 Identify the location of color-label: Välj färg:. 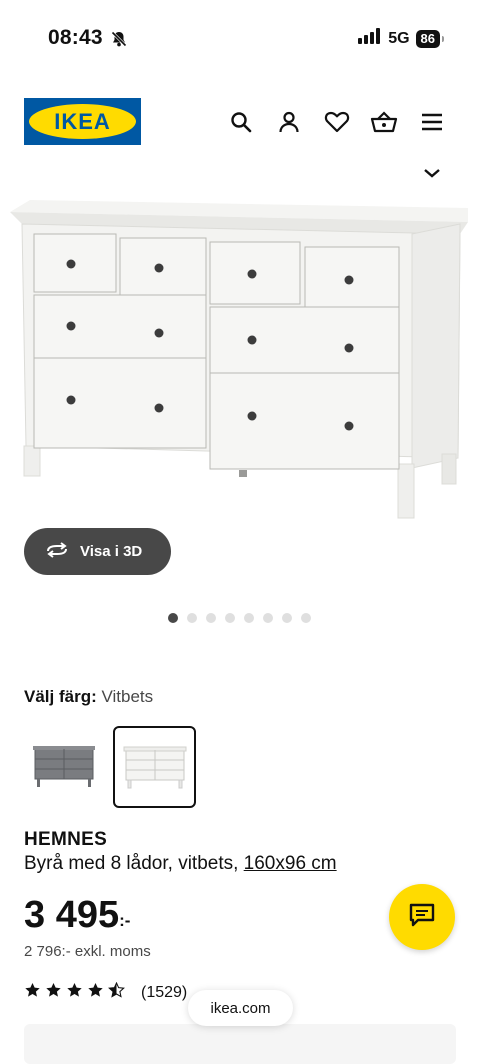
(60, 696).